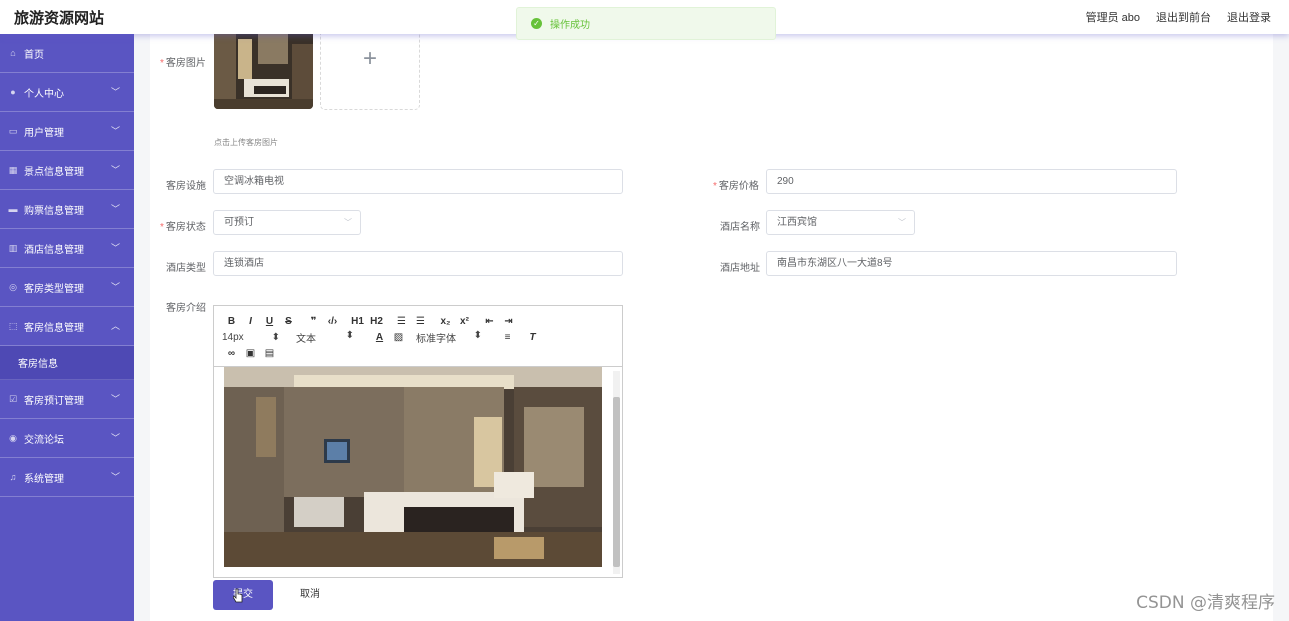 This screenshot has height=621, width=1289. I want to click on font-size-select: 14px ⬍, so click(251, 337).